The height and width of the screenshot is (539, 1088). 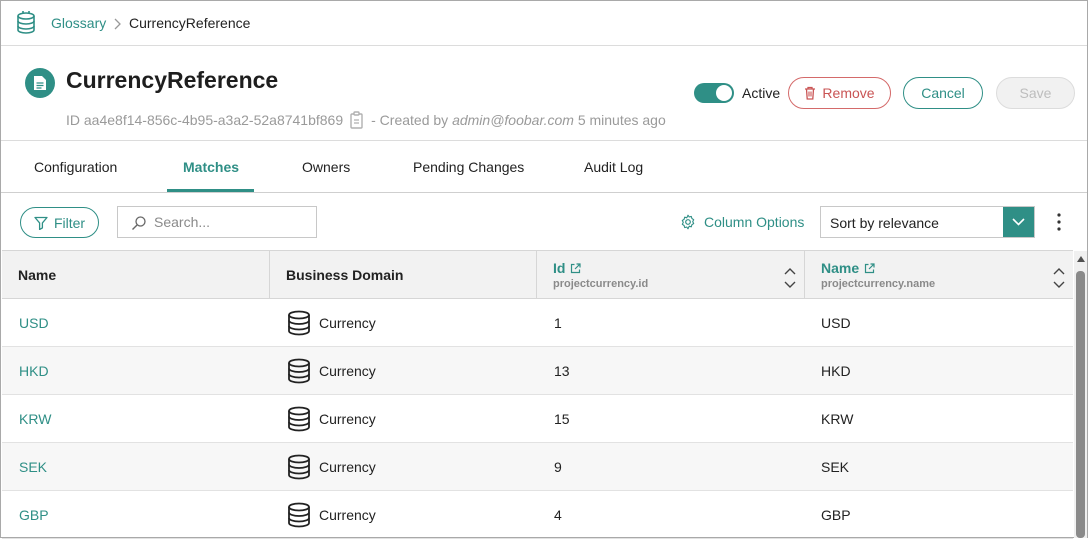 What do you see at coordinates (75, 167) in the screenshot?
I see `tab-configuration: Configuration` at bounding box center [75, 167].